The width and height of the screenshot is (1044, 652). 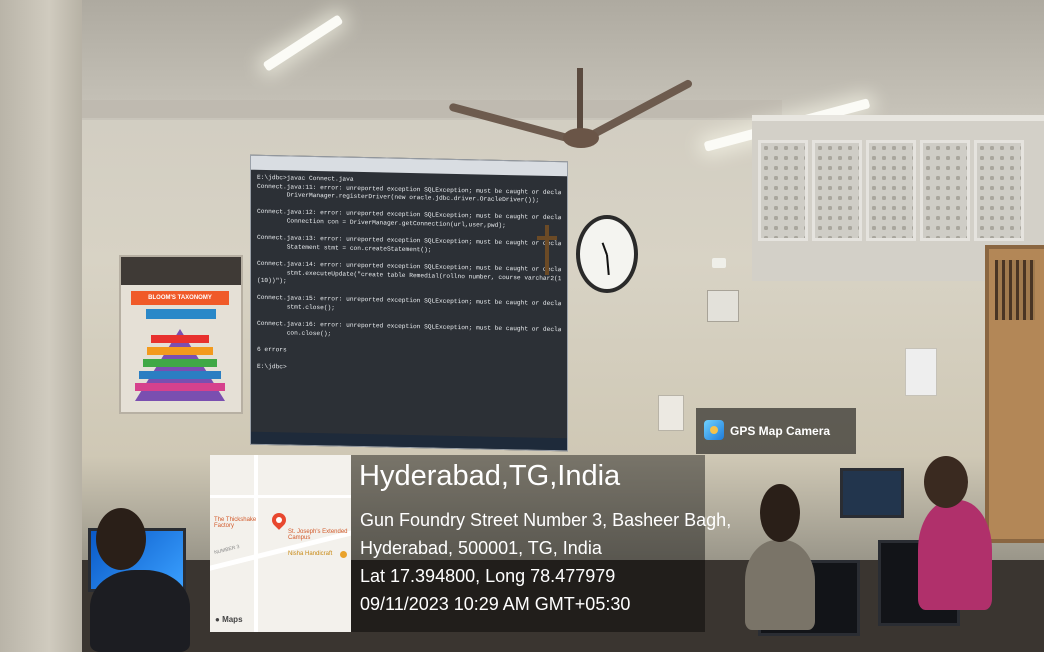 I want to click on projected-taskbar, so click(x=409, y=441).